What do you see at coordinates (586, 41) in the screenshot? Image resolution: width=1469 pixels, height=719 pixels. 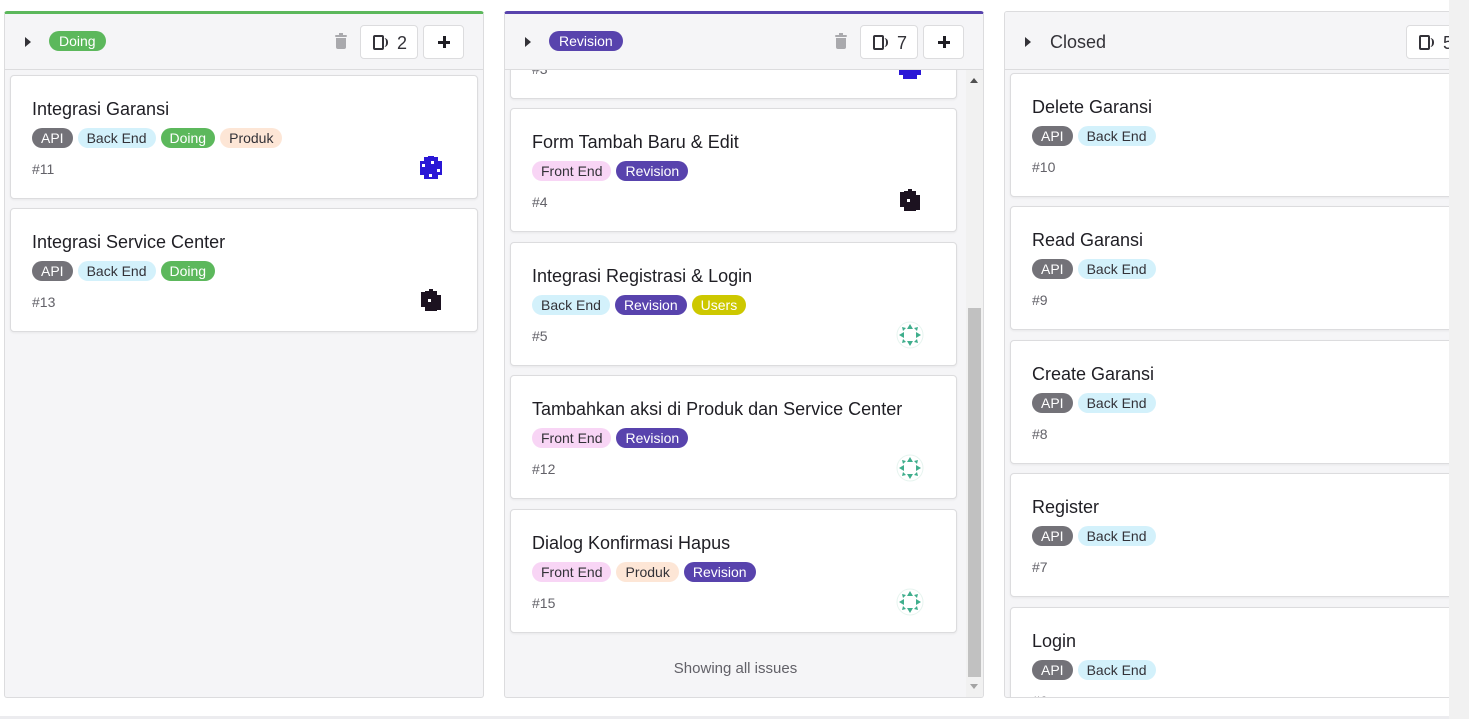 I see `list-title-label: Revision` at bounding box center [586, 41].